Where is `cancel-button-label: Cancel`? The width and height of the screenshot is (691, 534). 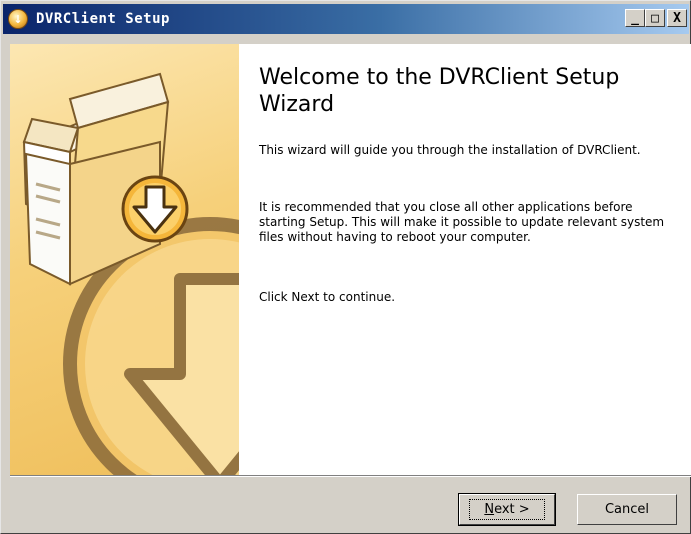 cancel-button-label: Cancel is located at coordinates (627, 509).